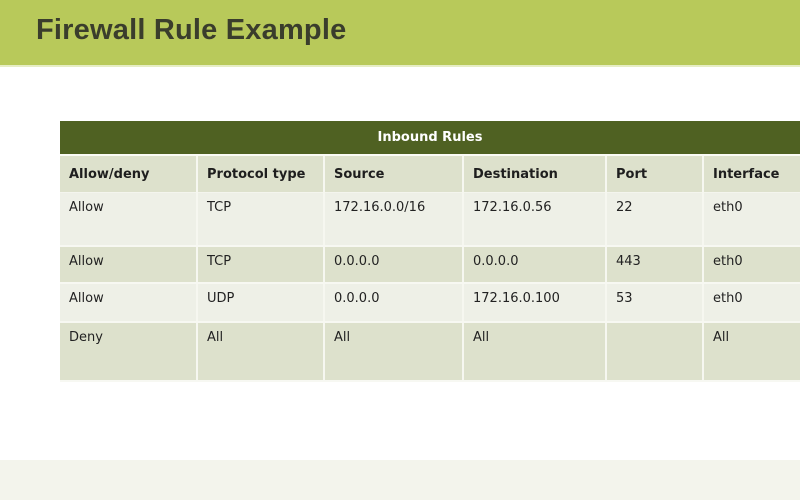 The width and height of the screenshot is (800, 500). What do you see at coordinates (655, 303) in the screenshot?
I see `cell-port: 53` at bounding box center [655, 303].